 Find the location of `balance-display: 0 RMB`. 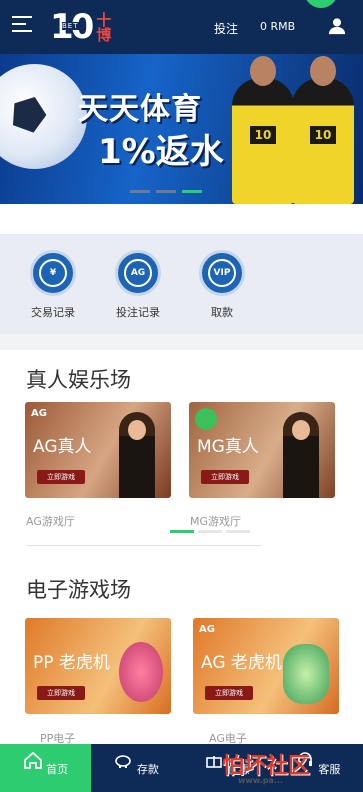

balance-display: 0 RMB is located at coordinates (278, 26).